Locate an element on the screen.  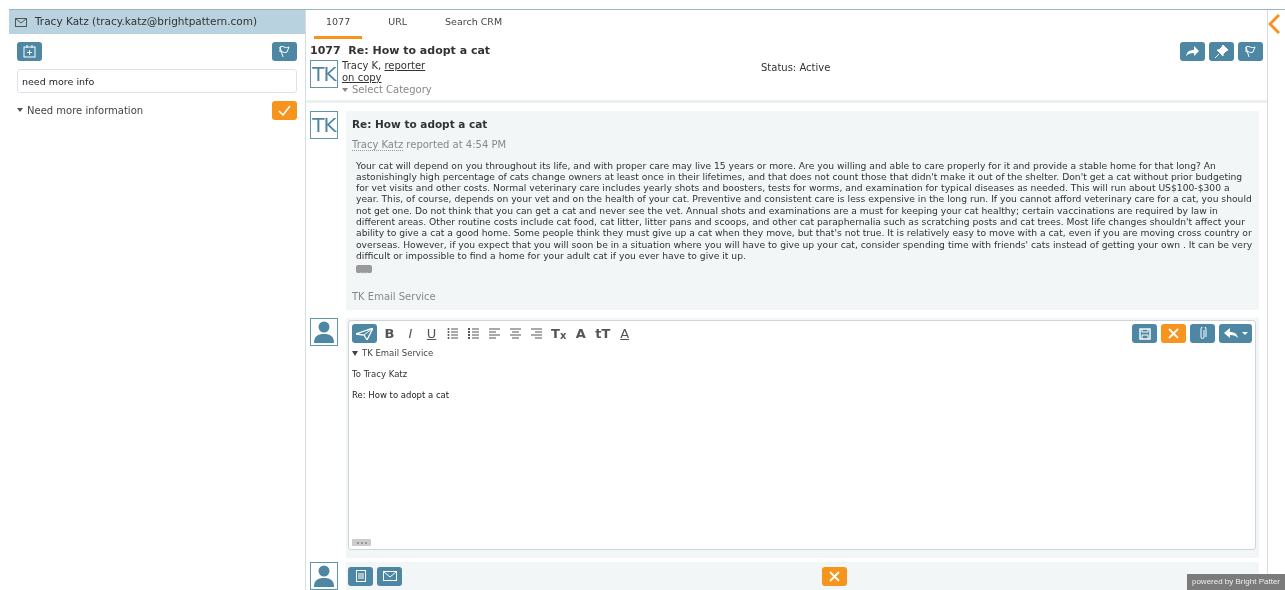
reporter-link: reporter is located at coordinates (405, 65).